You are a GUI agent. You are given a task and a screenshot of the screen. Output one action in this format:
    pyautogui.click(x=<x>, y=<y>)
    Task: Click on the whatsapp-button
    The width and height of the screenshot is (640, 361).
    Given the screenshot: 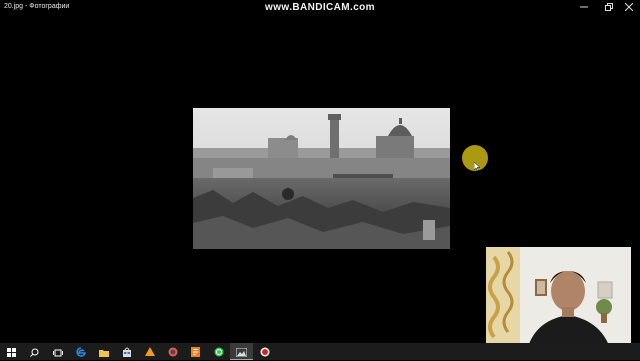 What is the action you would take?
    pyautogui.click(x=218, y=351)
    